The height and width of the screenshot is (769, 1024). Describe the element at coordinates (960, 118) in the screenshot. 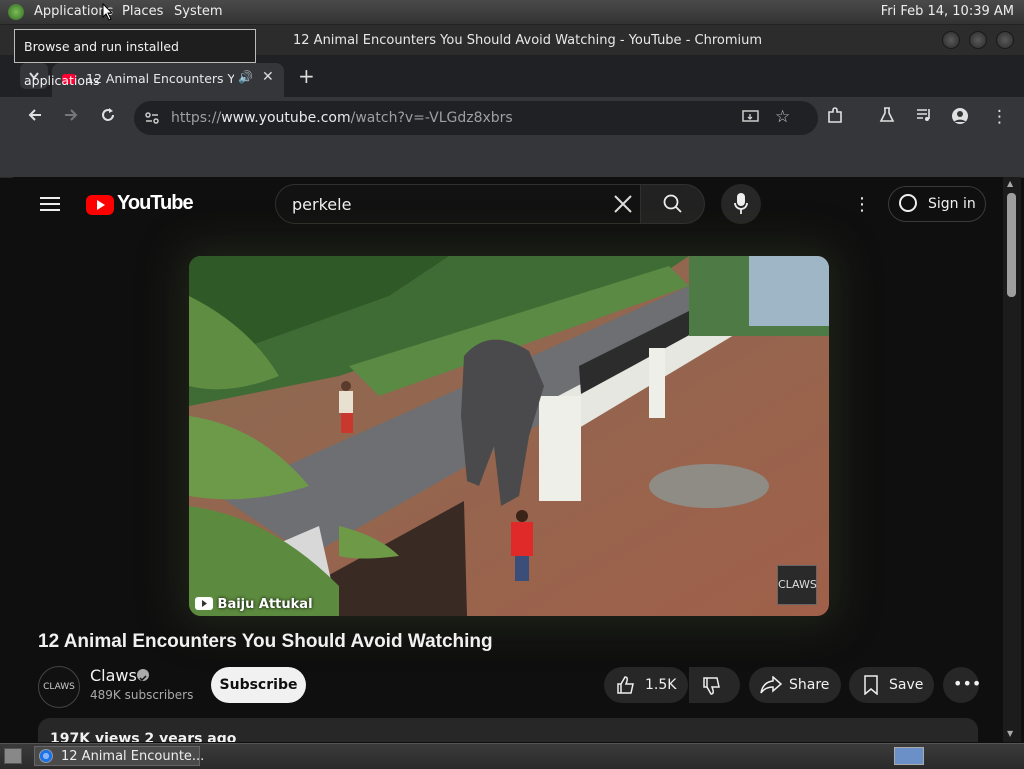

I see `profile-avatar-icon` at that location.